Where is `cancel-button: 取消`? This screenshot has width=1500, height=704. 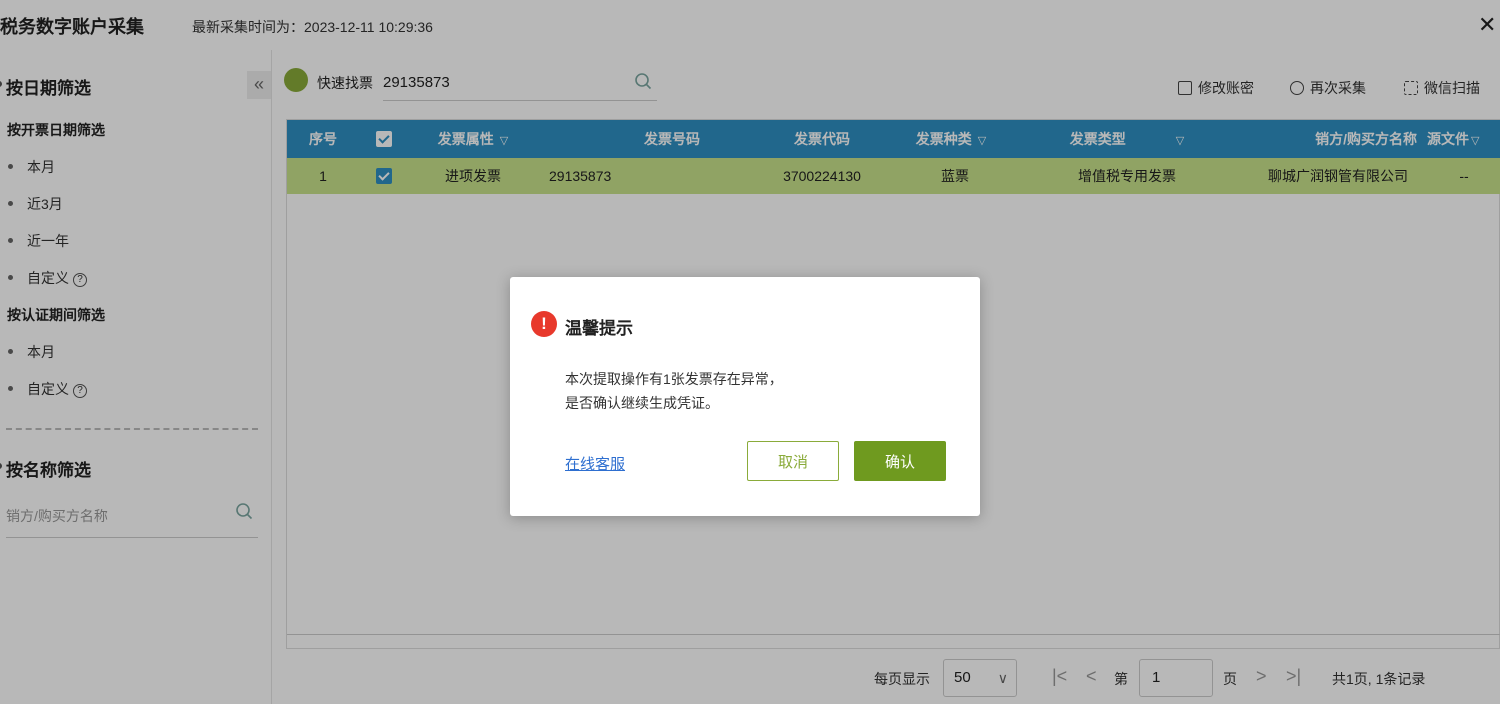 cancel-button: 取消 is located at coordinates (793, 461).